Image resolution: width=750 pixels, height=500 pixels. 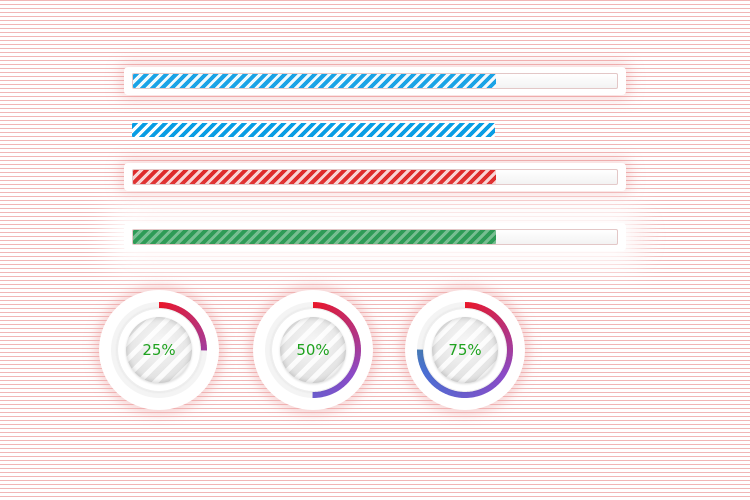 I want to click on dial-disc: 75%, so click(x=465, y=350).